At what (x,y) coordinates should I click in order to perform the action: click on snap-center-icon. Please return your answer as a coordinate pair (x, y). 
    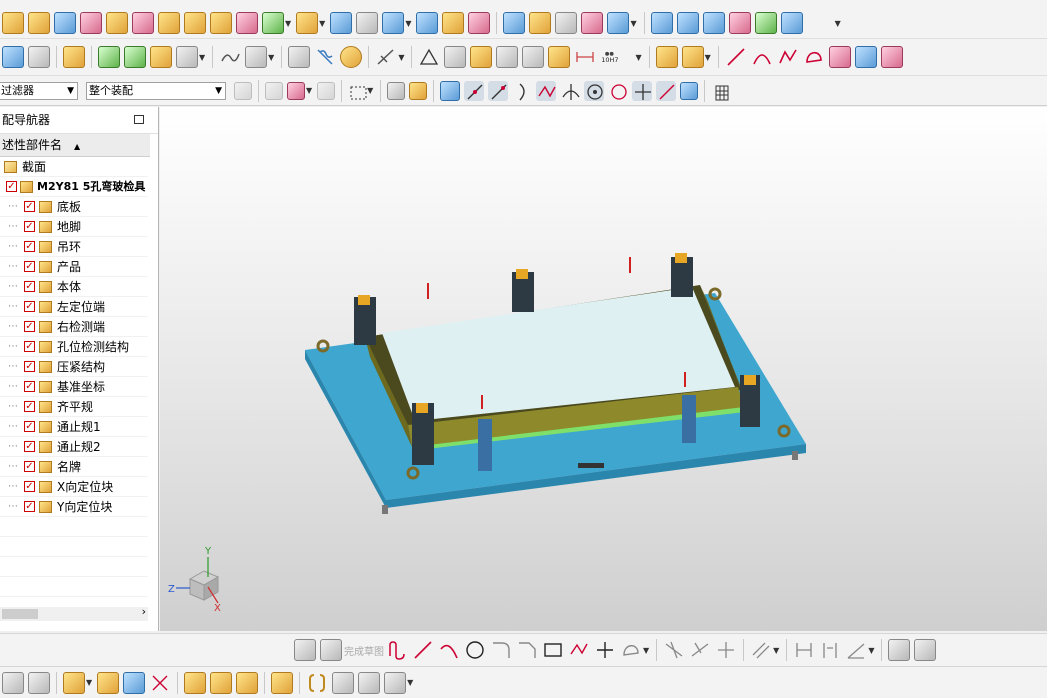
    Looking at the image, I should click on (594, 90).